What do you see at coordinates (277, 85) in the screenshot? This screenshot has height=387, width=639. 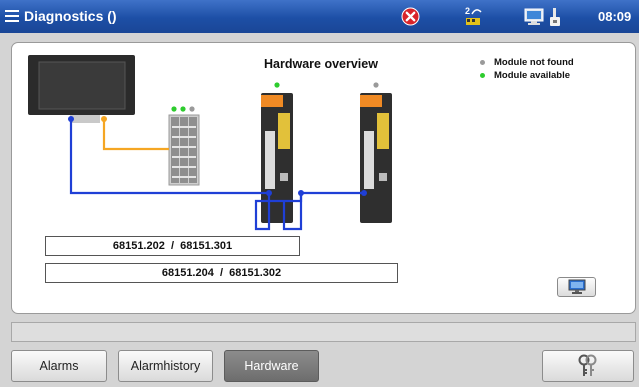 I see `drive-1-status-dot` at bounding box center [277, 85].